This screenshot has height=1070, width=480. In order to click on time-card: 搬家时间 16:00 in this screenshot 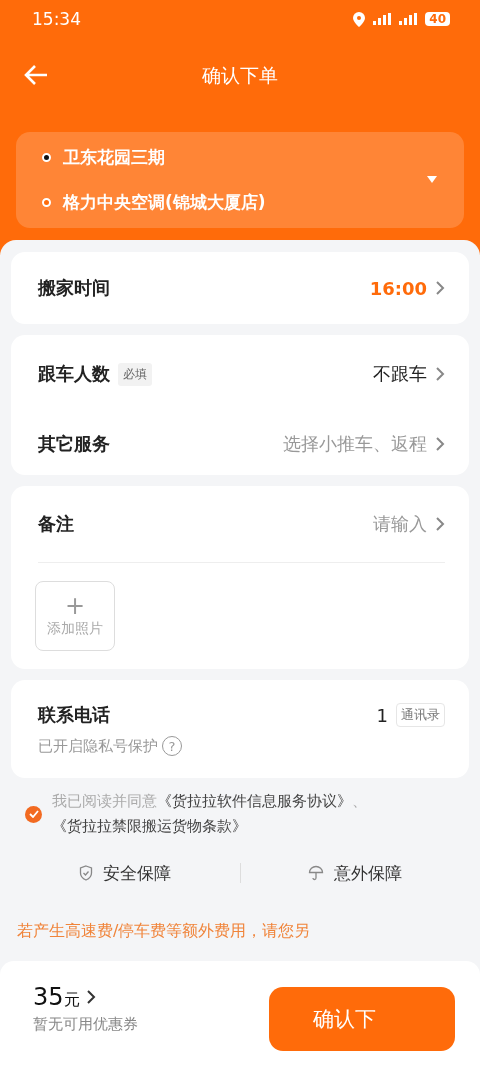, I will do `click(240, 288)`.